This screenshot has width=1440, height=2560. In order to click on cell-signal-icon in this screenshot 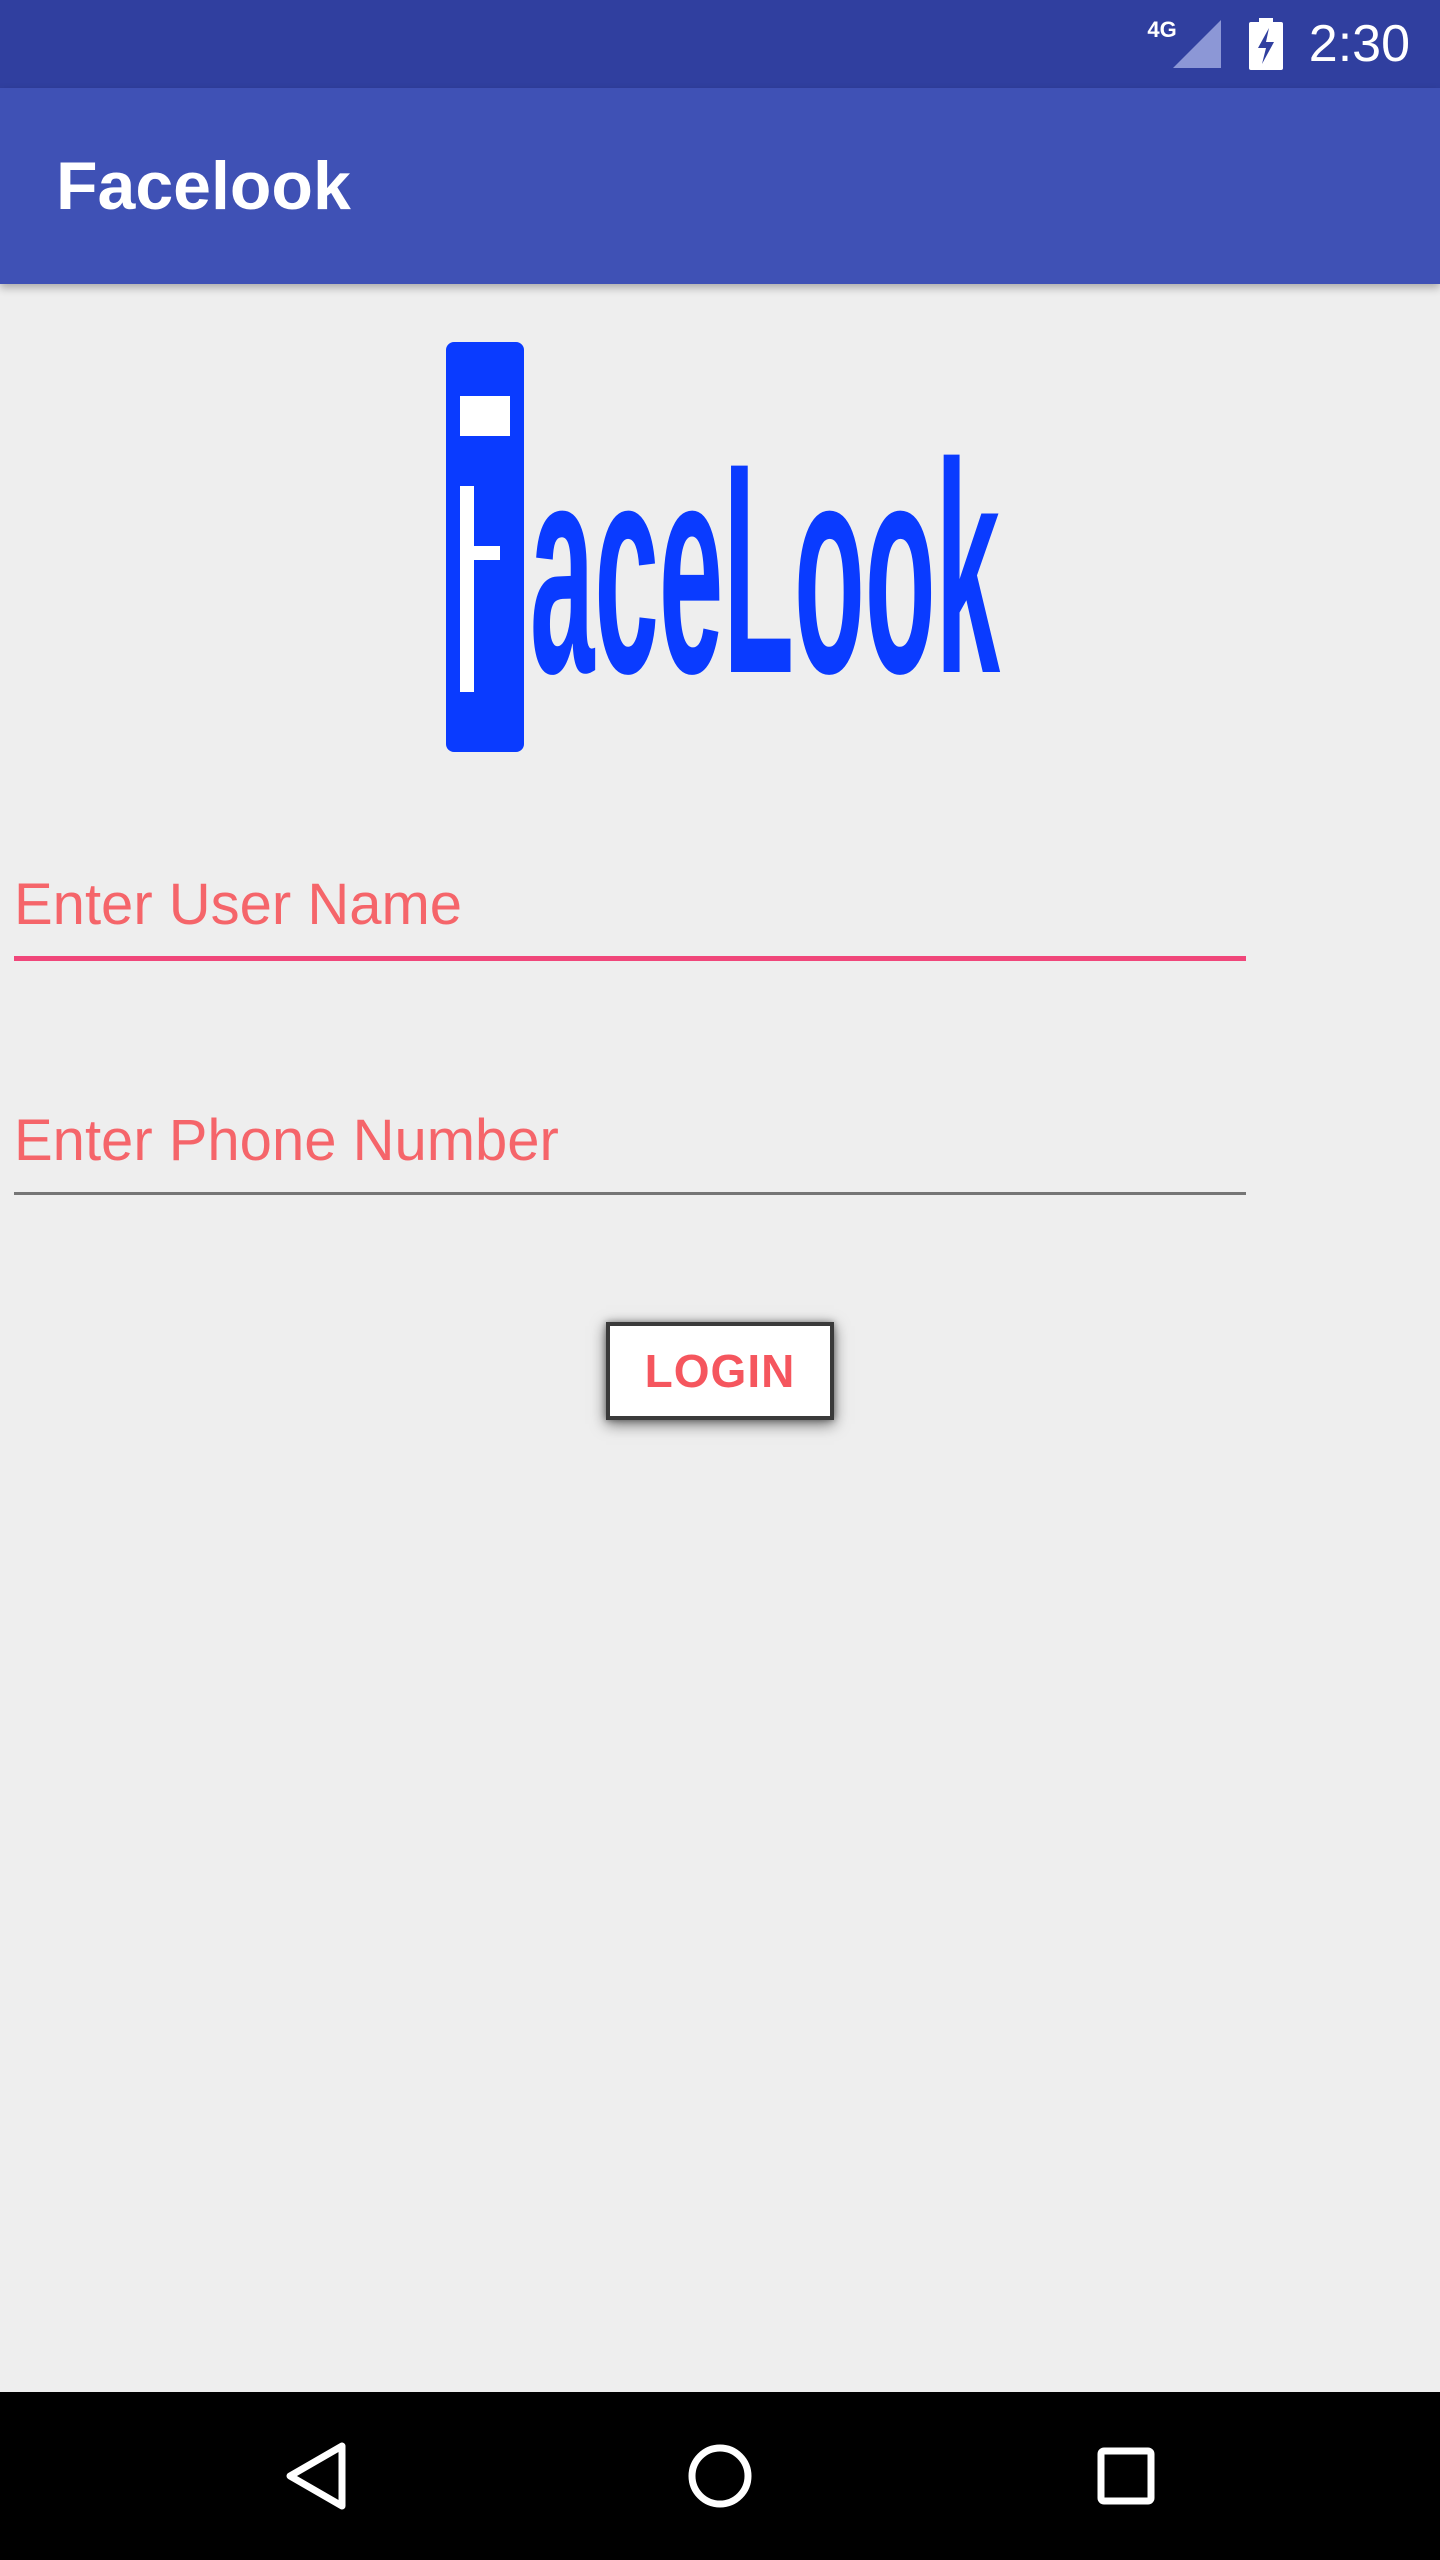, I will do `click(1197, 44)`.